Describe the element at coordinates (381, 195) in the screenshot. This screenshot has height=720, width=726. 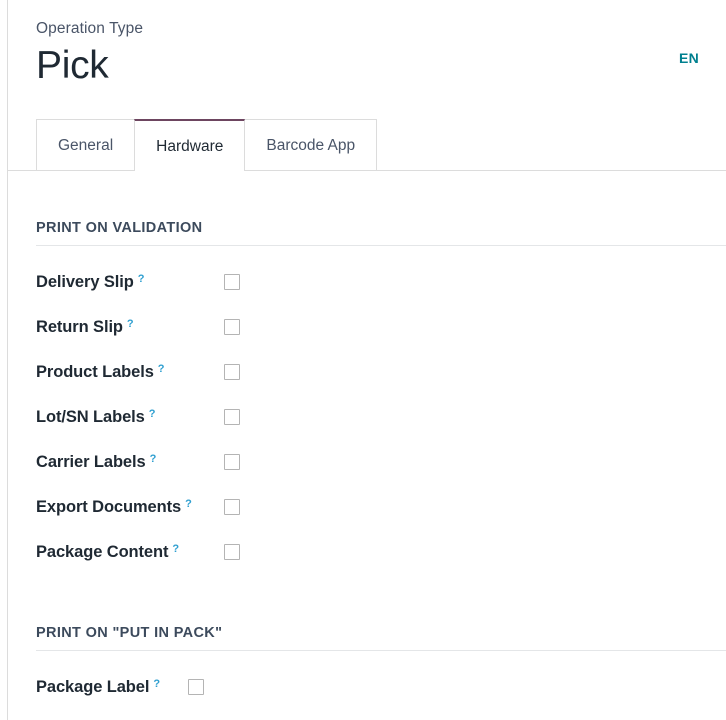
I see `spacer-above-validation-section` at that location.